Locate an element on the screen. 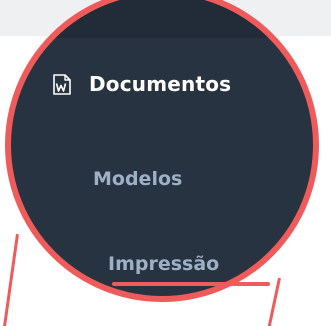 The width and height of the screenshot is (331, 326). callout-pointer-left is located at coordinates (10, 279).